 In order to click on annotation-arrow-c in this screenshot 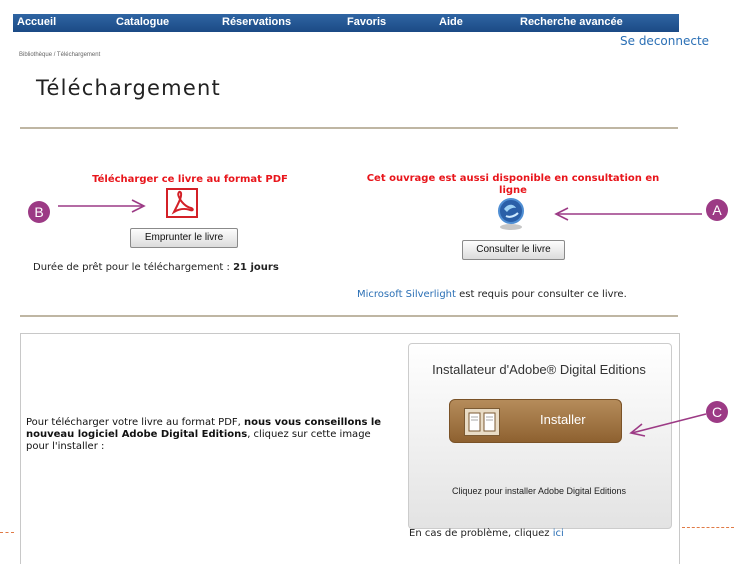, I will do `click(668, 425)`.